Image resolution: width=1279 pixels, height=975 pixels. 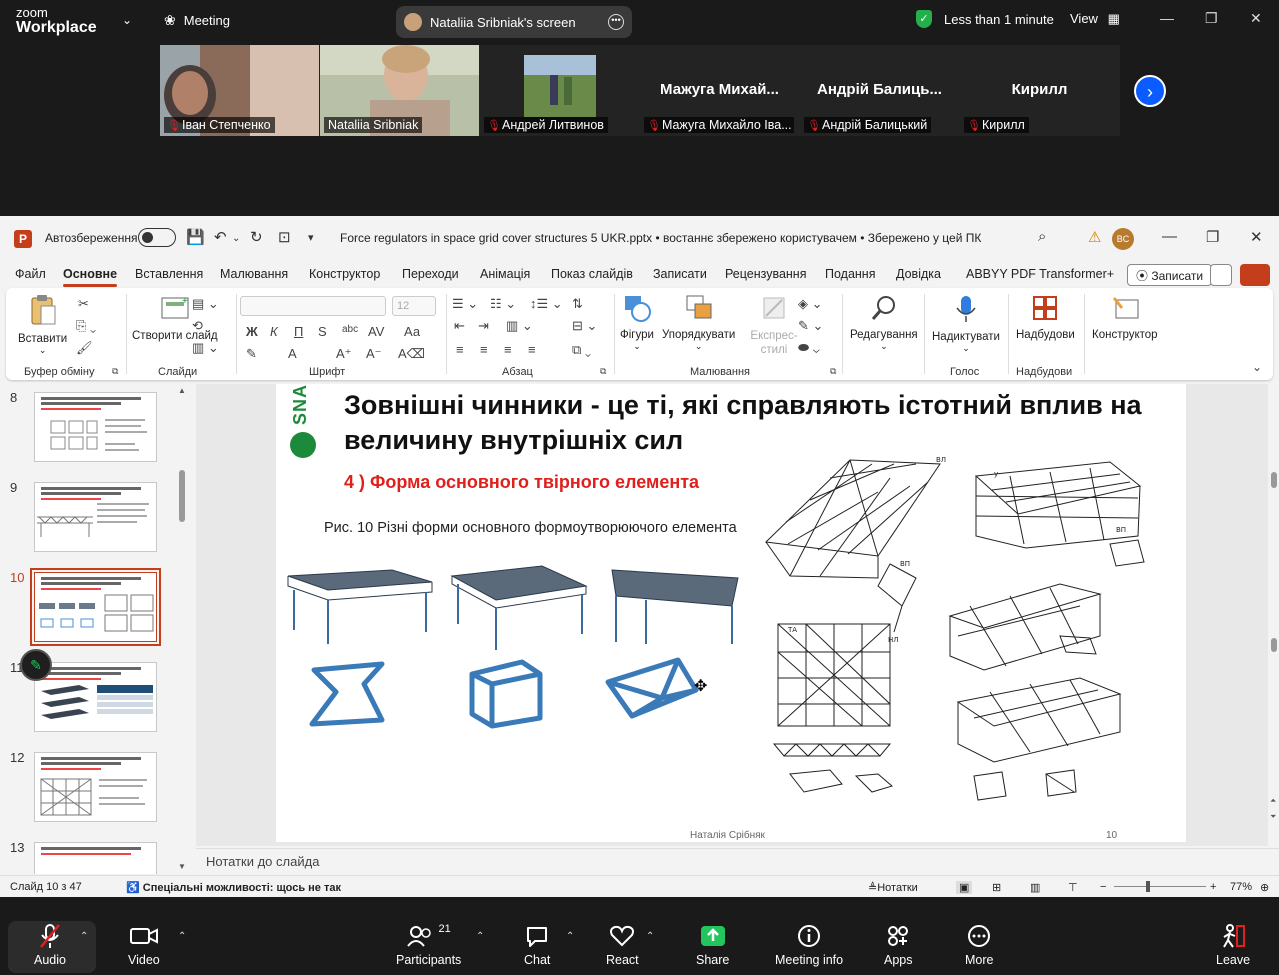 I want to click on align-right-icon: ≡, so click(x=508, y=349).